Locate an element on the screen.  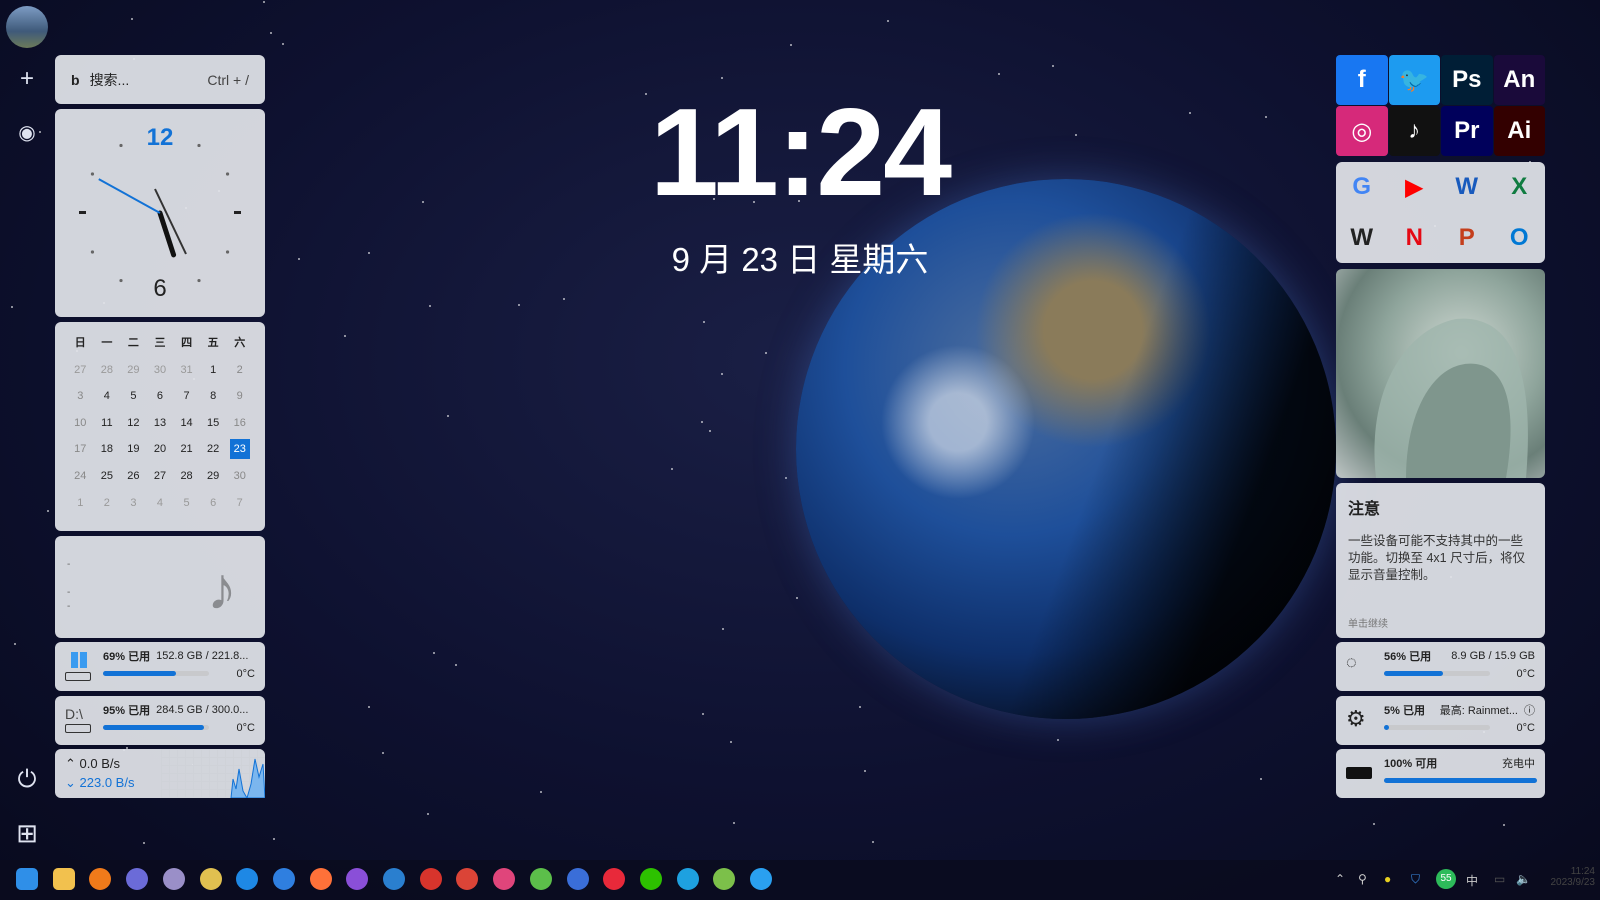
calendar-day: 21 is located at coordinates (186, 449).